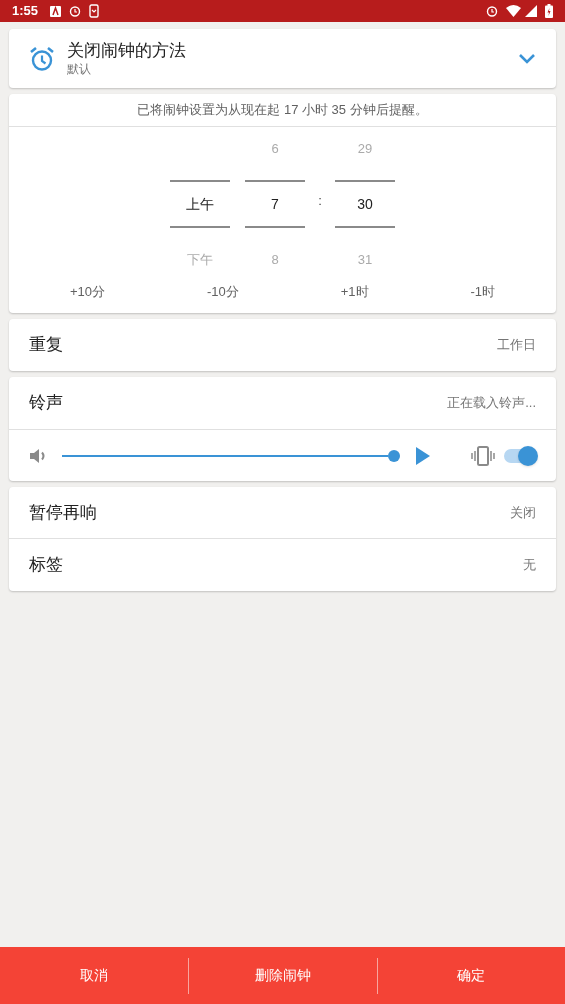 The width and height of the screenshot is (565, 1004). Describe the element at coordinates (354, 292) in the screenshot. I see `quick-adjust-button: +1时` at that location.